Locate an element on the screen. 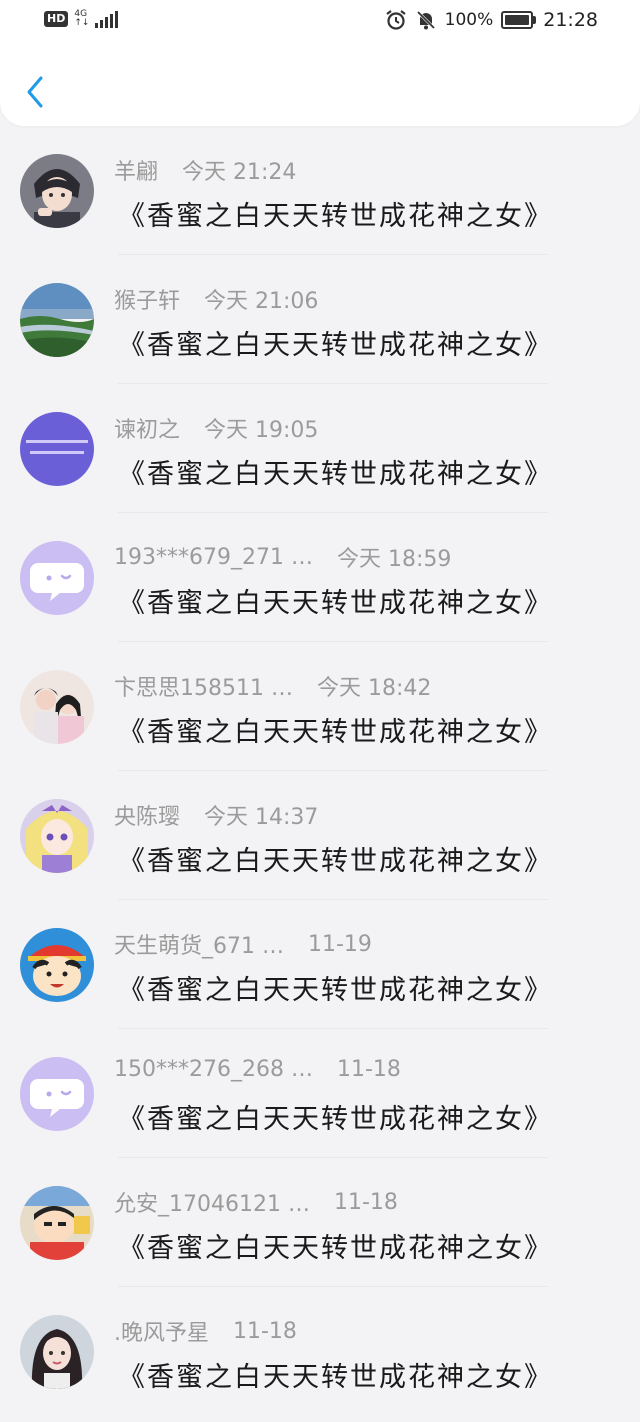 This screenshot has width=640, height=1422. comment-meta: 允安_17046121 … 11-18 is located at coordinates (256, 1202).